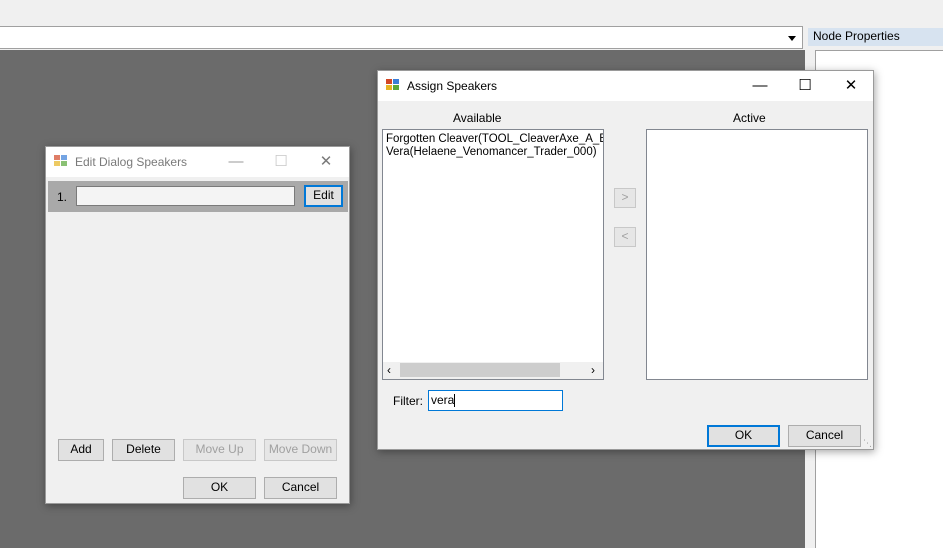 Image resolution: width=943 pixels, height=548 pixels. Describe the element at coordinates (403, 13) in the screenshot. I see `top-toolbar` at that location.